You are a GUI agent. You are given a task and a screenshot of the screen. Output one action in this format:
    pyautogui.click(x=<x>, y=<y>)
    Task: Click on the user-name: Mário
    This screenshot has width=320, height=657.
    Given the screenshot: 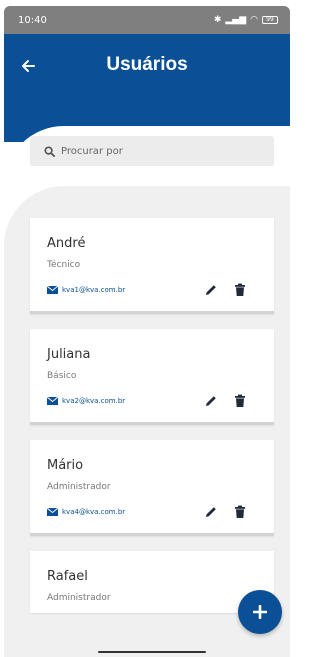 What is the action you would take?
    pyautogui.click(x=65, y=465)
    